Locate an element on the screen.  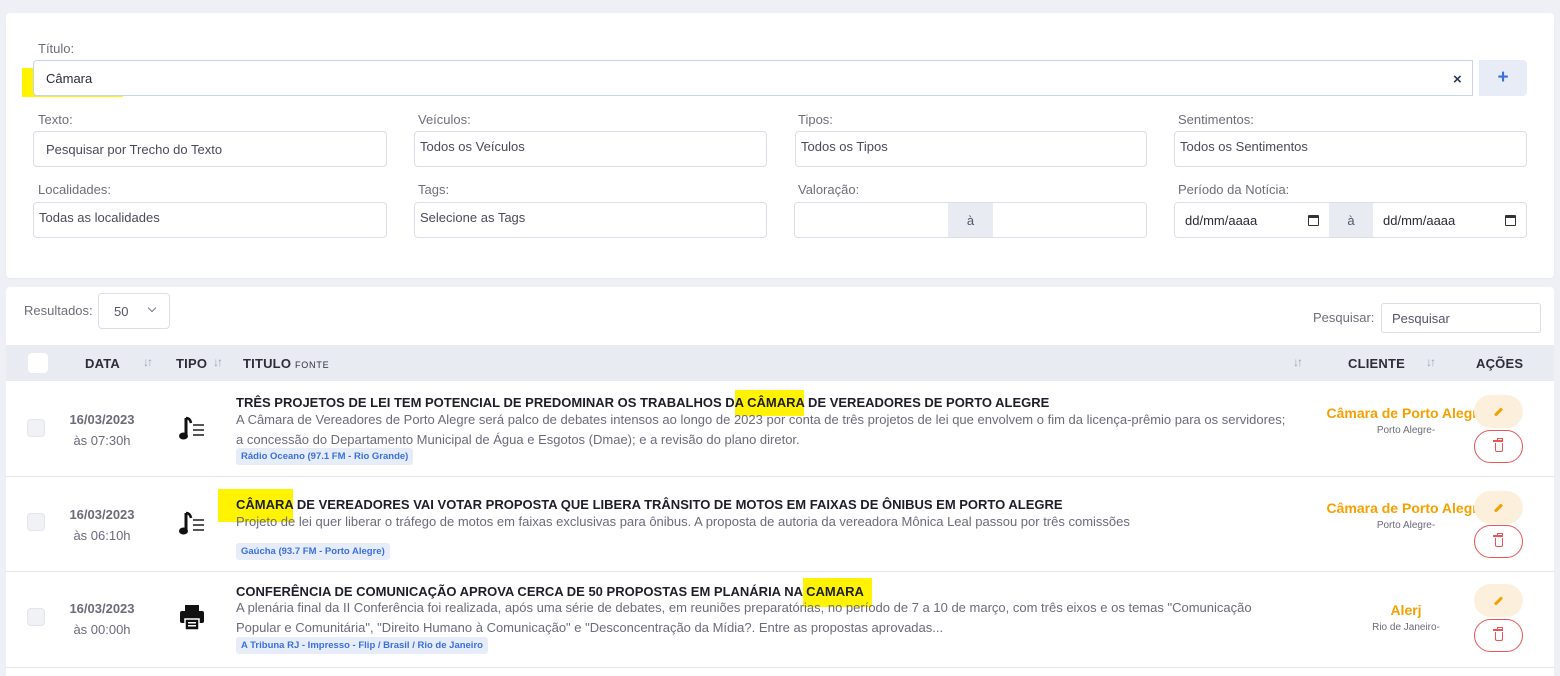
chevron-down-icon is located at coordinates (152, 308).